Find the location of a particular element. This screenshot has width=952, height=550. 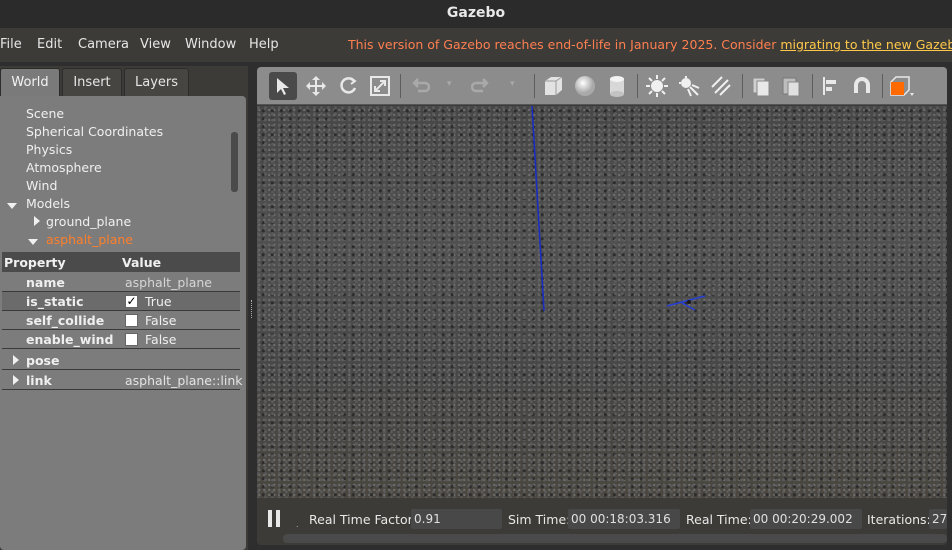

window-title: Gazebo is located at coordinates (476, 14).